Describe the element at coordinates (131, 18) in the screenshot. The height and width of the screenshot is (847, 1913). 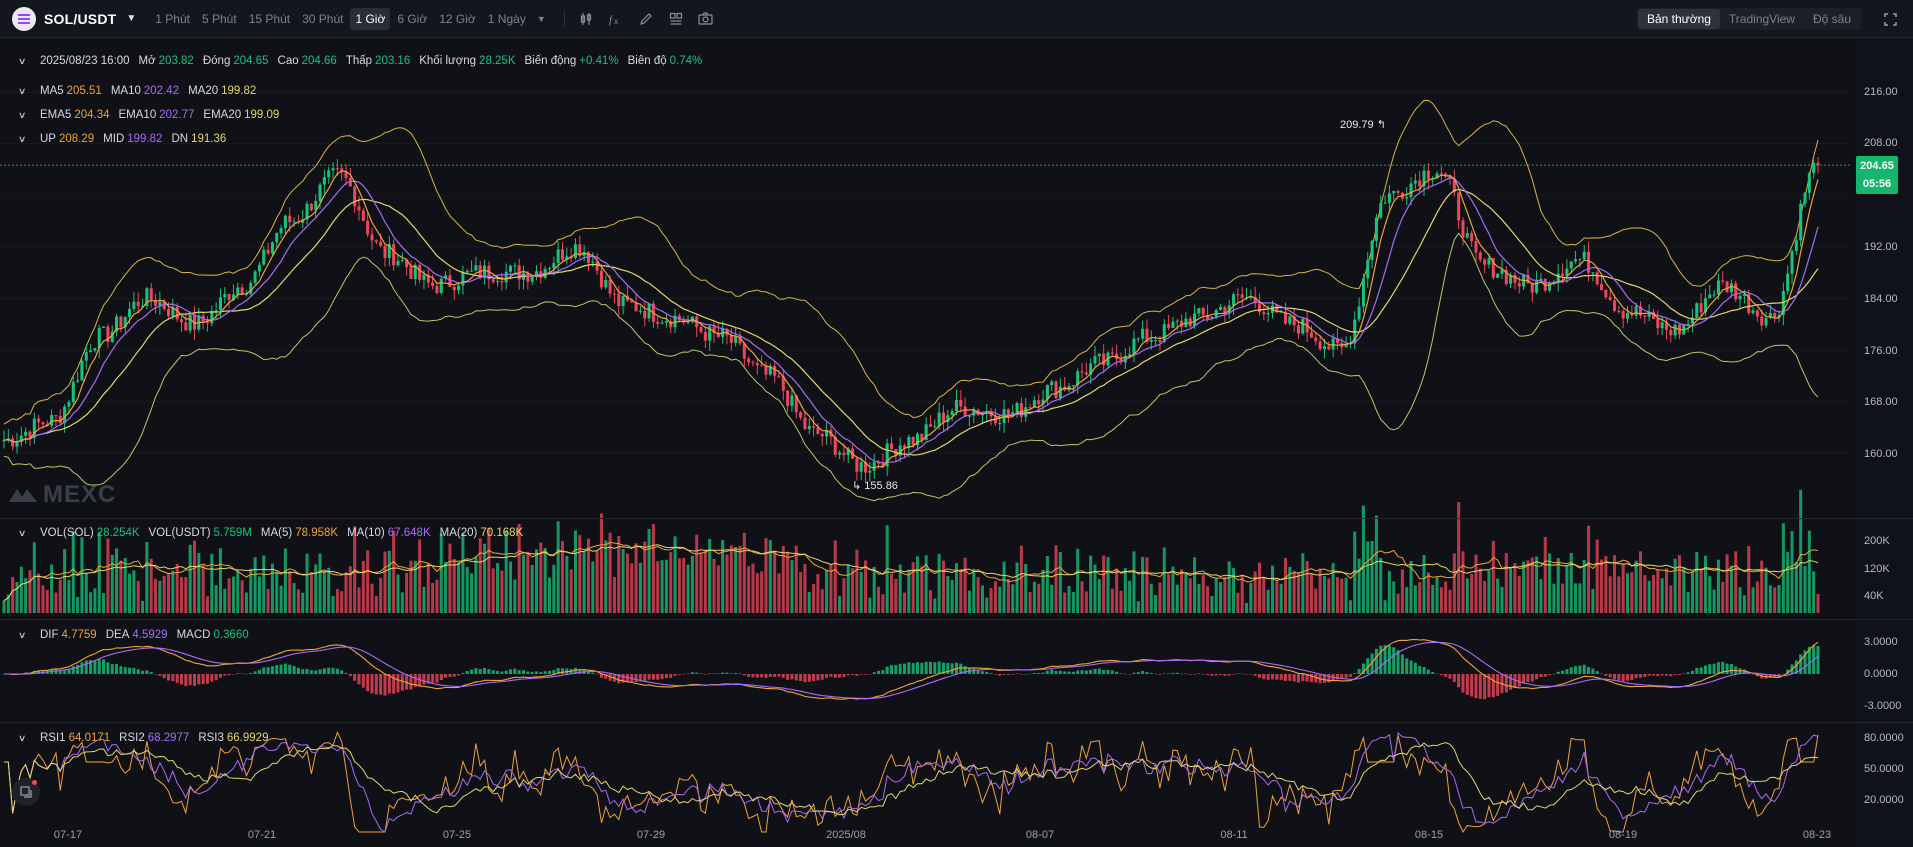
I see `symbol-dropdown-icon: ▼` at that location.